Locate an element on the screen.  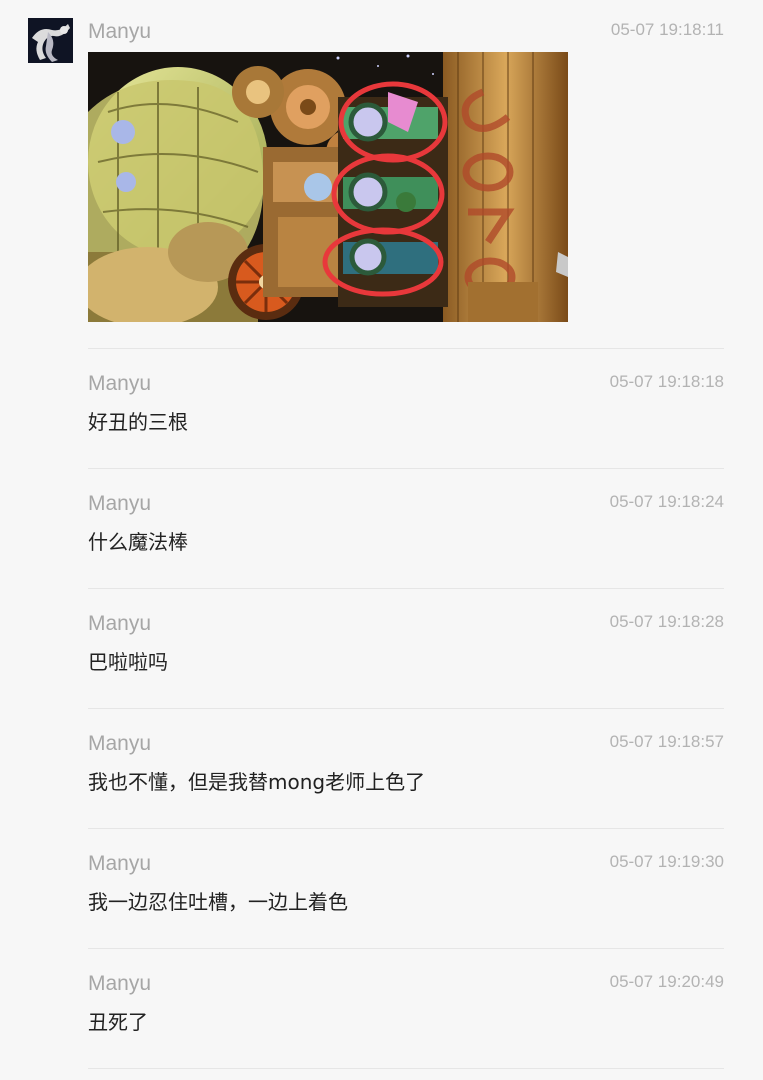
message-text: 好丑的三根 is located at coordinates (138, 422).